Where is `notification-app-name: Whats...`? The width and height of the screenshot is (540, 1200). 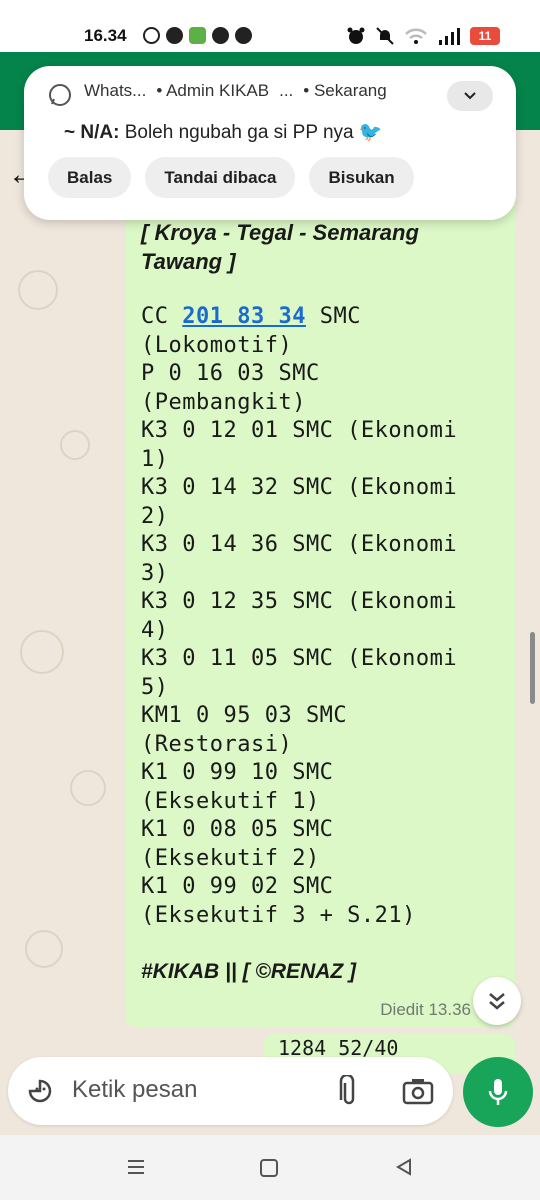
notification-app-name: Whats... is located at coordinates (115, 90).